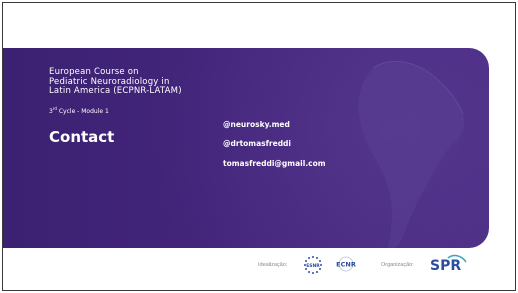 The width and height of the screenshot is (518, 293). I want to click on svg-text: SPR, so click(445, 266).